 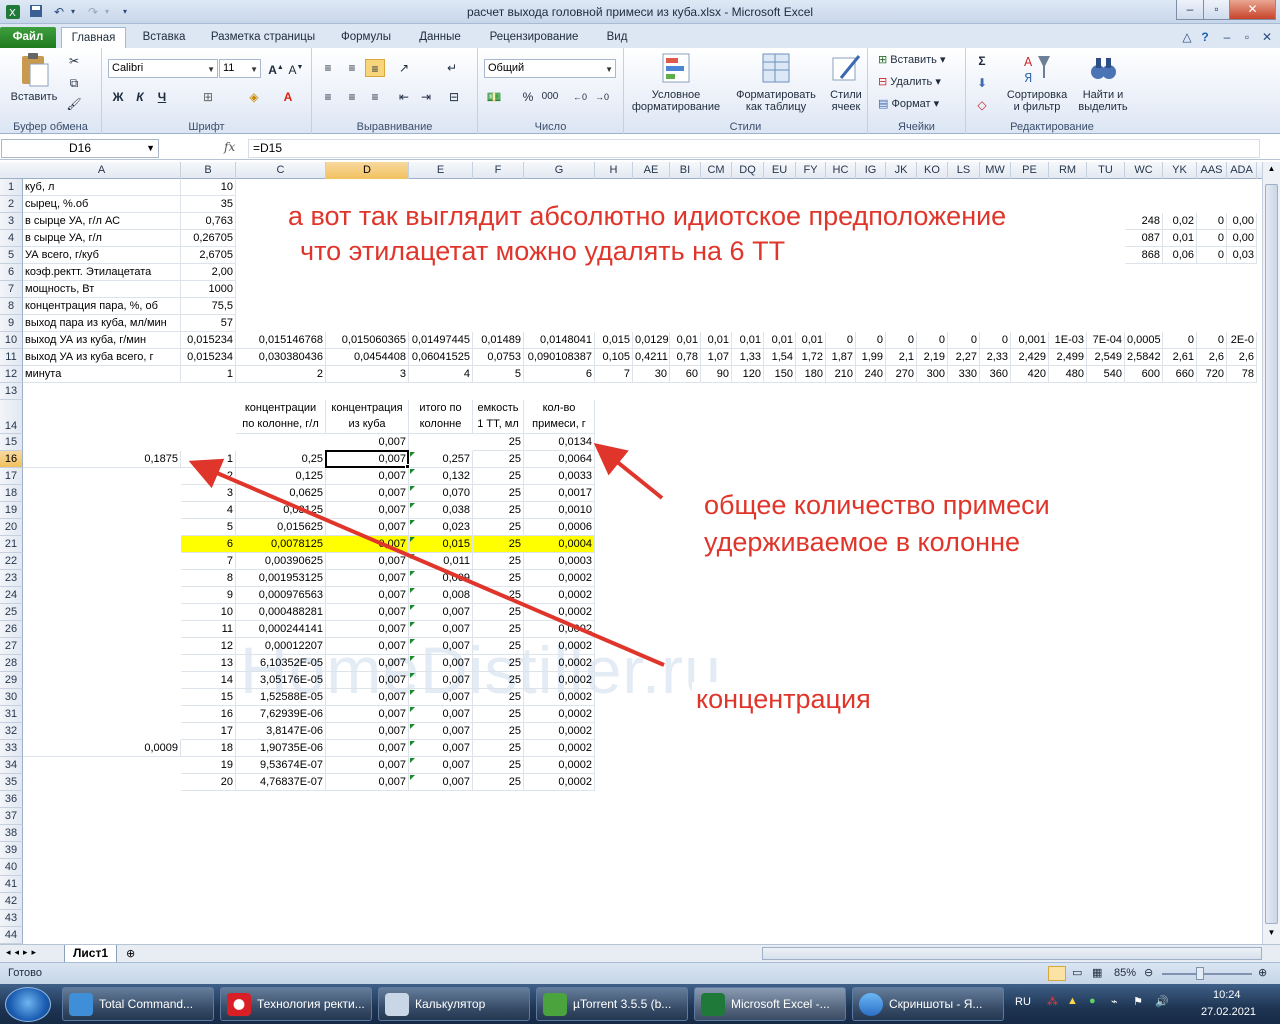 What do you see at coordinates (441, 493) in the screenshot?
I see `table-cell-total: 0,070` at bounding box center [441, 493].